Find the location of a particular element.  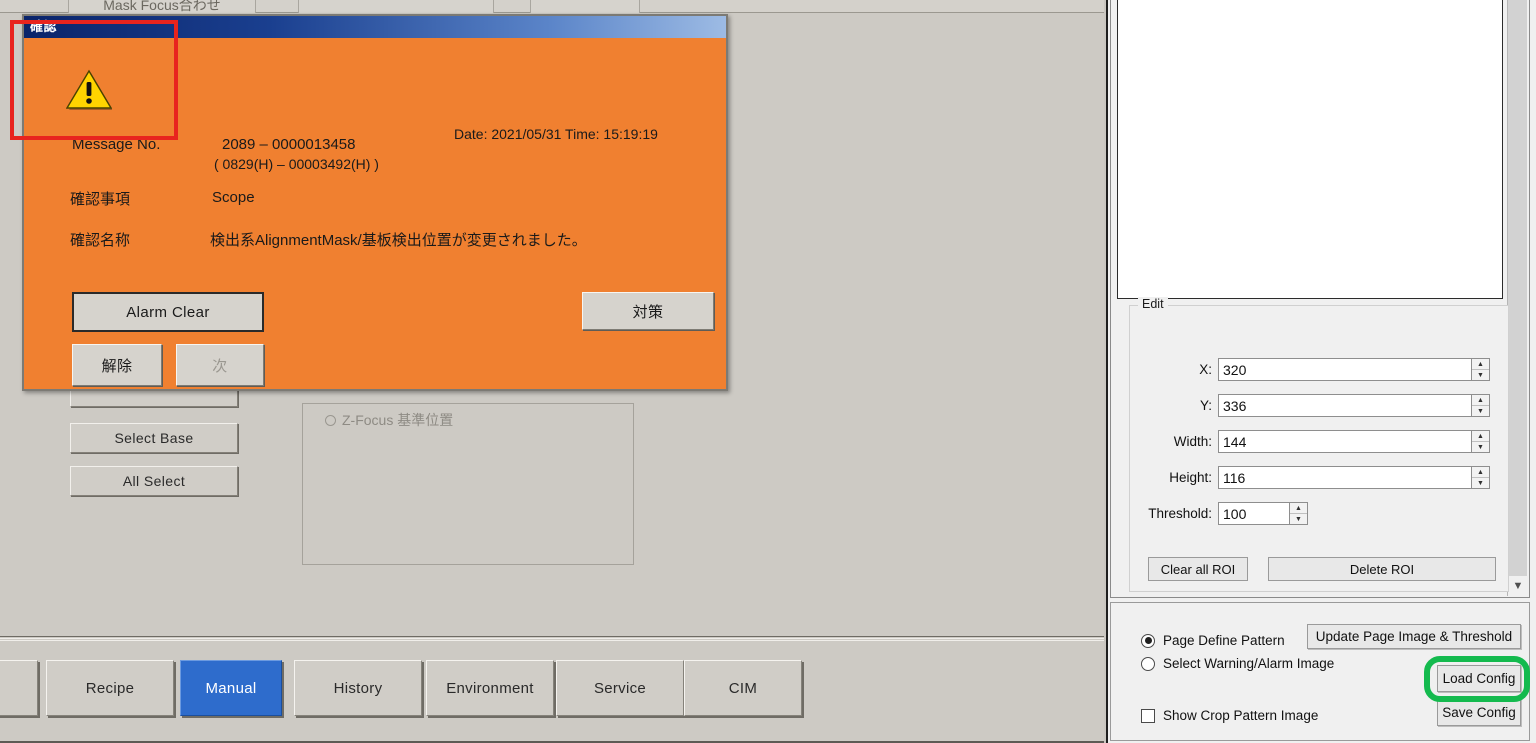

z-focus-radio-row: Z-Focus 基準位置 is located at coordinates (389, 420).